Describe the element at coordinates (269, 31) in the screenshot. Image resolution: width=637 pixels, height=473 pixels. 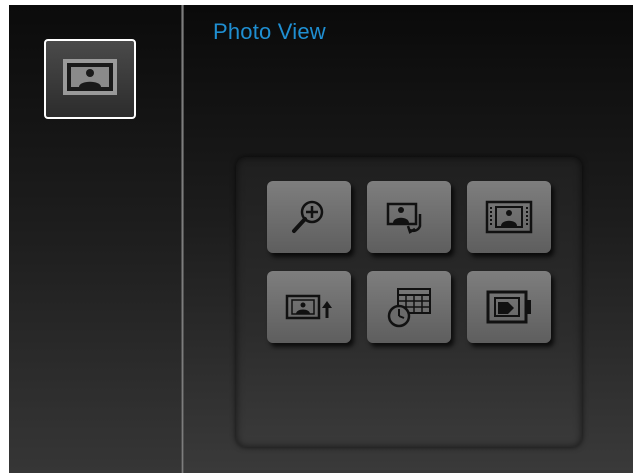
I see `page-title: Photo View` at that location.